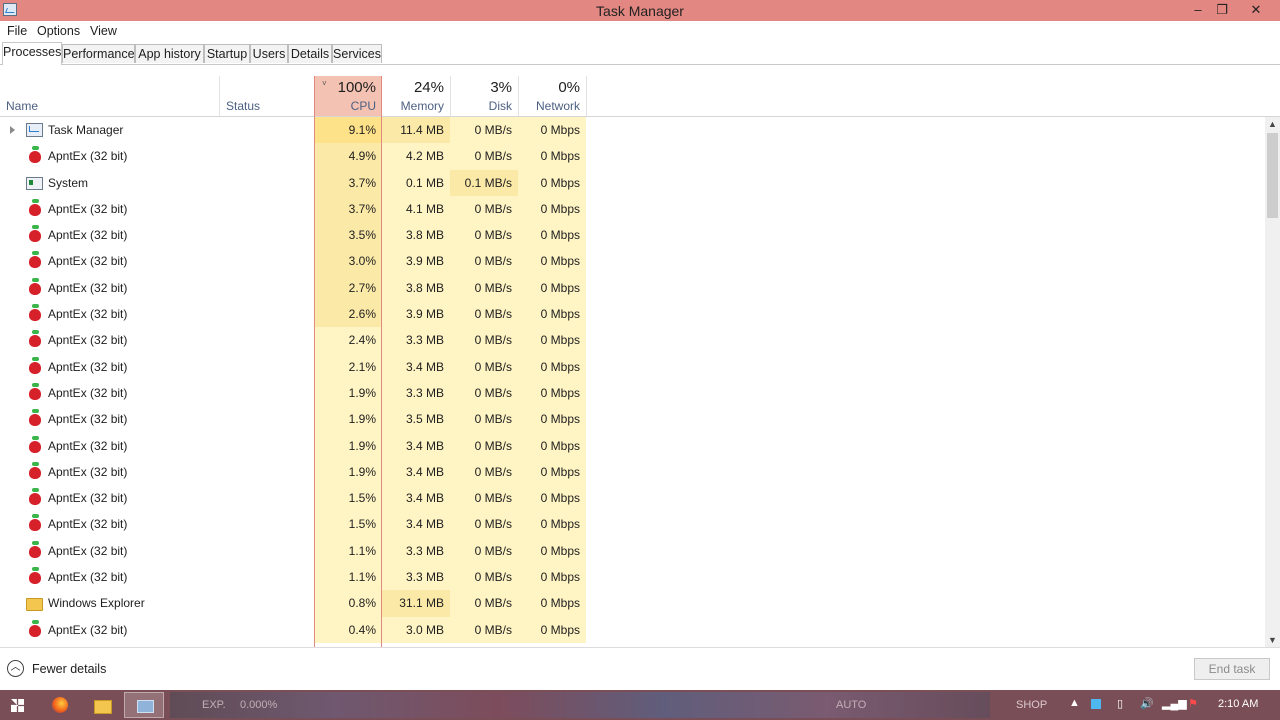 The width and height of the screenshot is (1280, 720). I want to click on process-row: ApntEx (32 bit) 1.9% 3.3 MB 0 MB/s 0 Mbps, so click(632, 393).